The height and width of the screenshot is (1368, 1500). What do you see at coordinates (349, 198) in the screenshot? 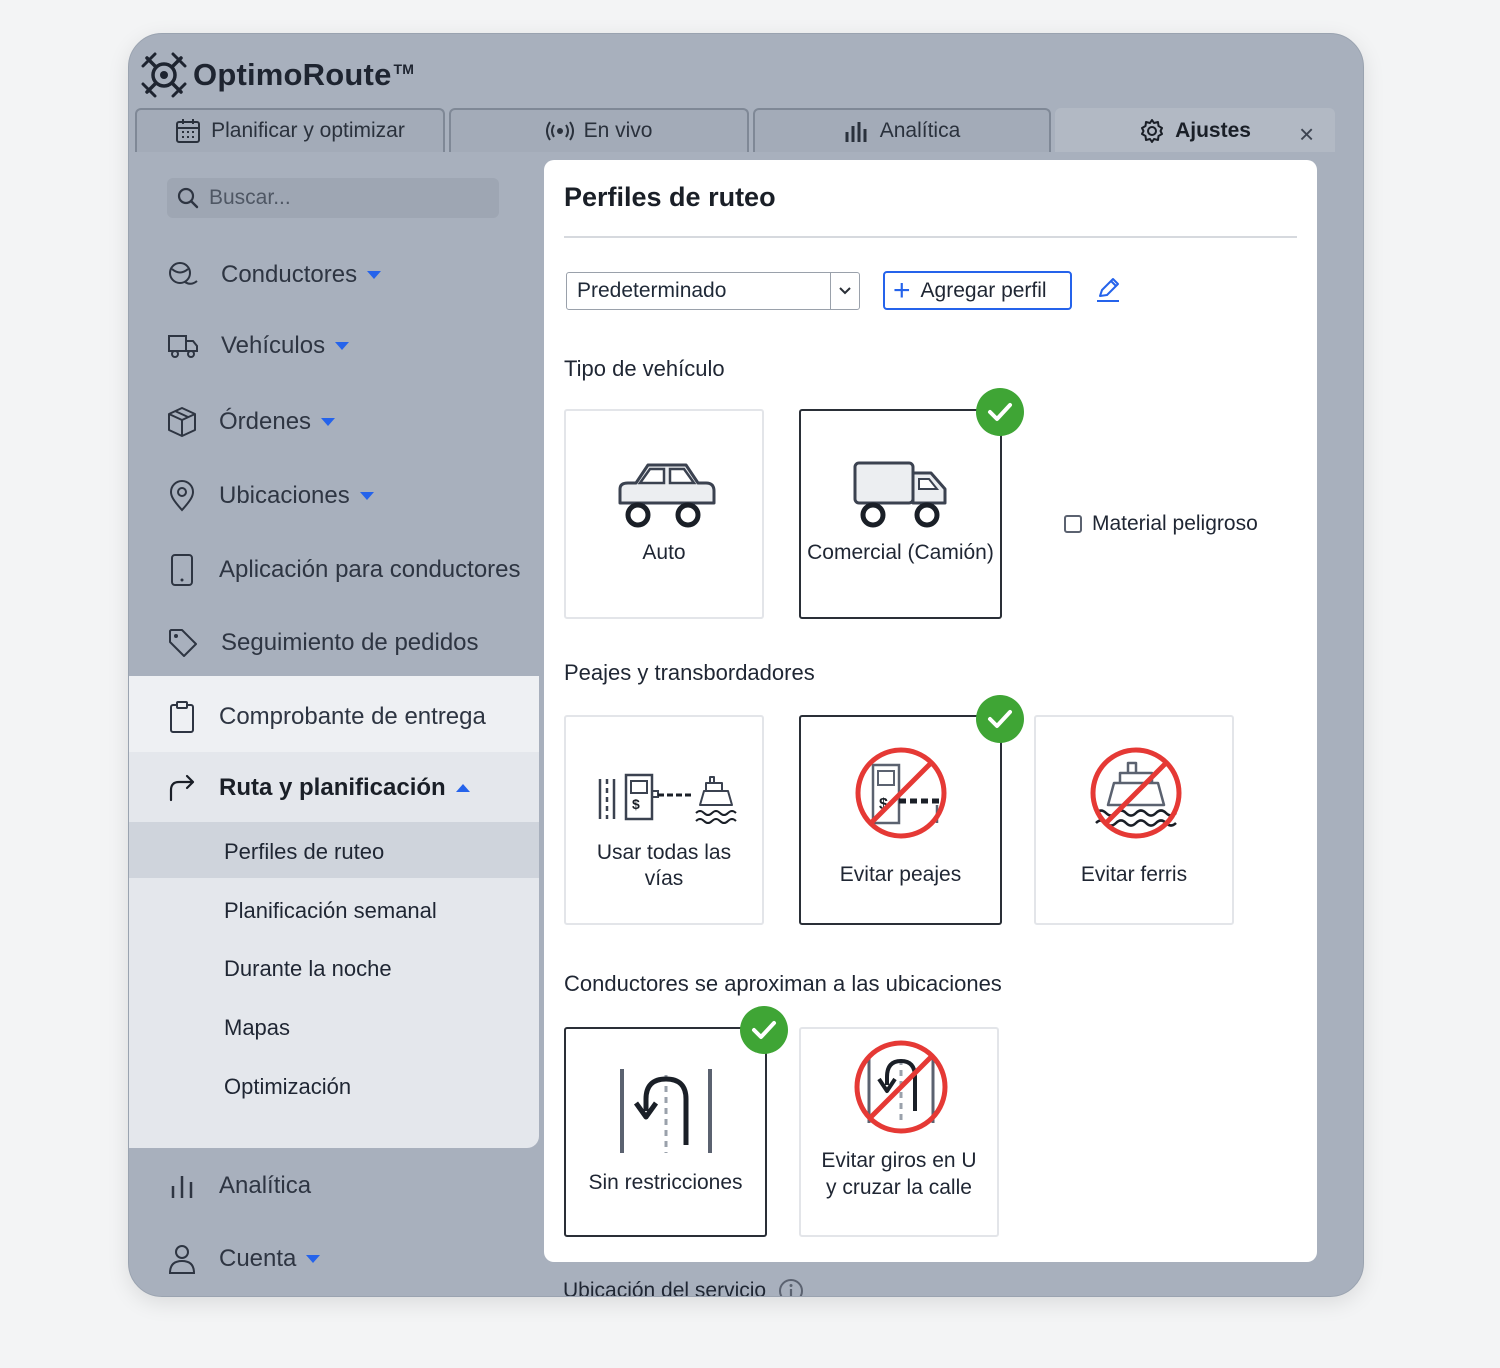
I see `search-input` at bounding box center [349, 198].